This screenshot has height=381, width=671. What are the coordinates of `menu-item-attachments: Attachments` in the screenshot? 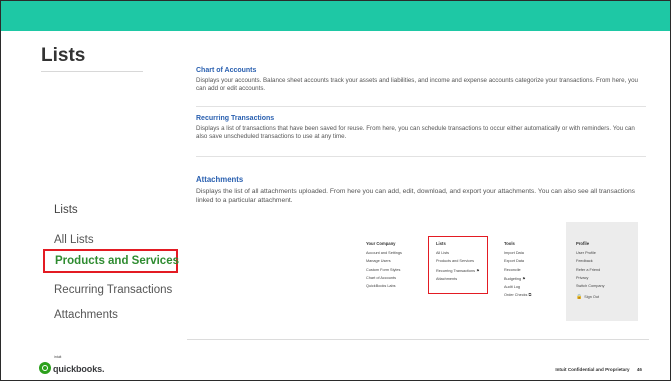 It's located at (86, 315).